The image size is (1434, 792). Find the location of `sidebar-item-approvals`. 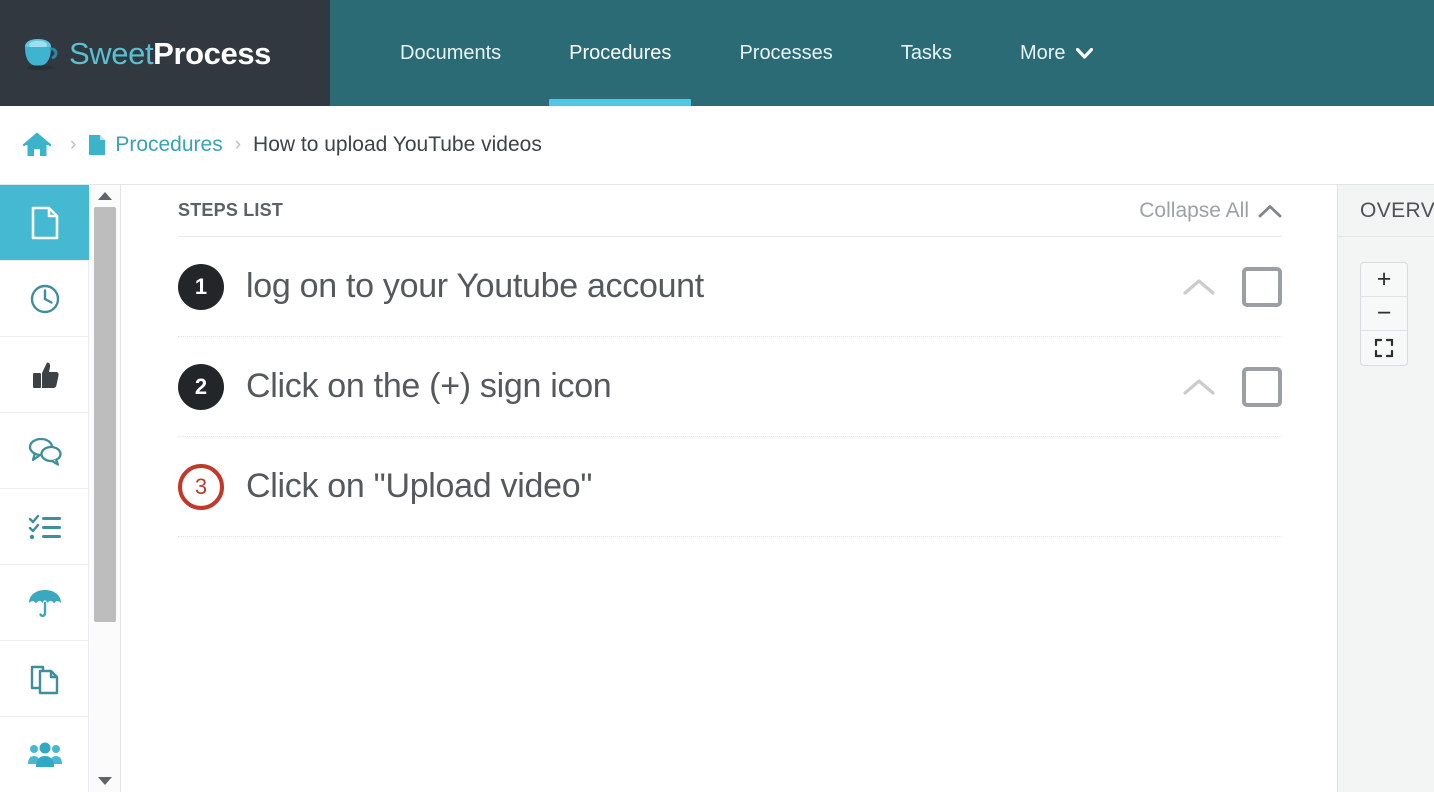

sidebar-item-approvals is located at coordinates (44, 375).